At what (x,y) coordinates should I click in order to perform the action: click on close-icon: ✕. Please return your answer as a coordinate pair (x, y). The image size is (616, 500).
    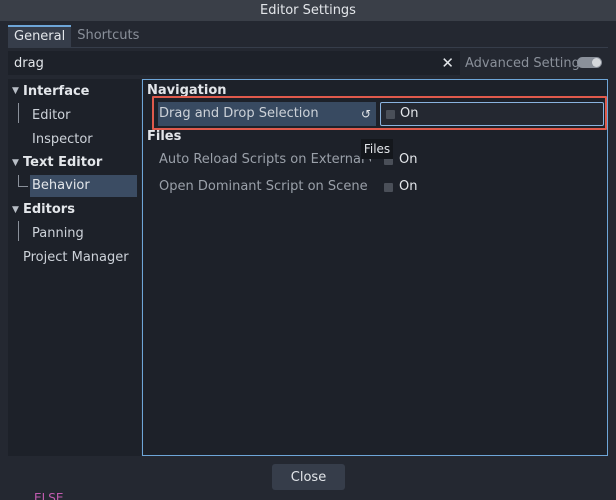
    Looking at the image, I should click on (447, 63).